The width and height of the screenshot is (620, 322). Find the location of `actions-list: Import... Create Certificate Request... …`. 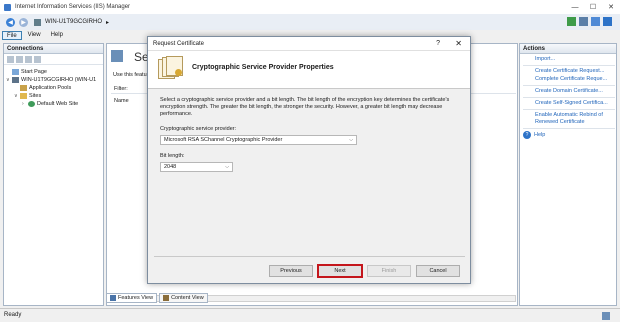

actions-list: Import... Create Certificate Request... … is located at coordinates (568, 96).